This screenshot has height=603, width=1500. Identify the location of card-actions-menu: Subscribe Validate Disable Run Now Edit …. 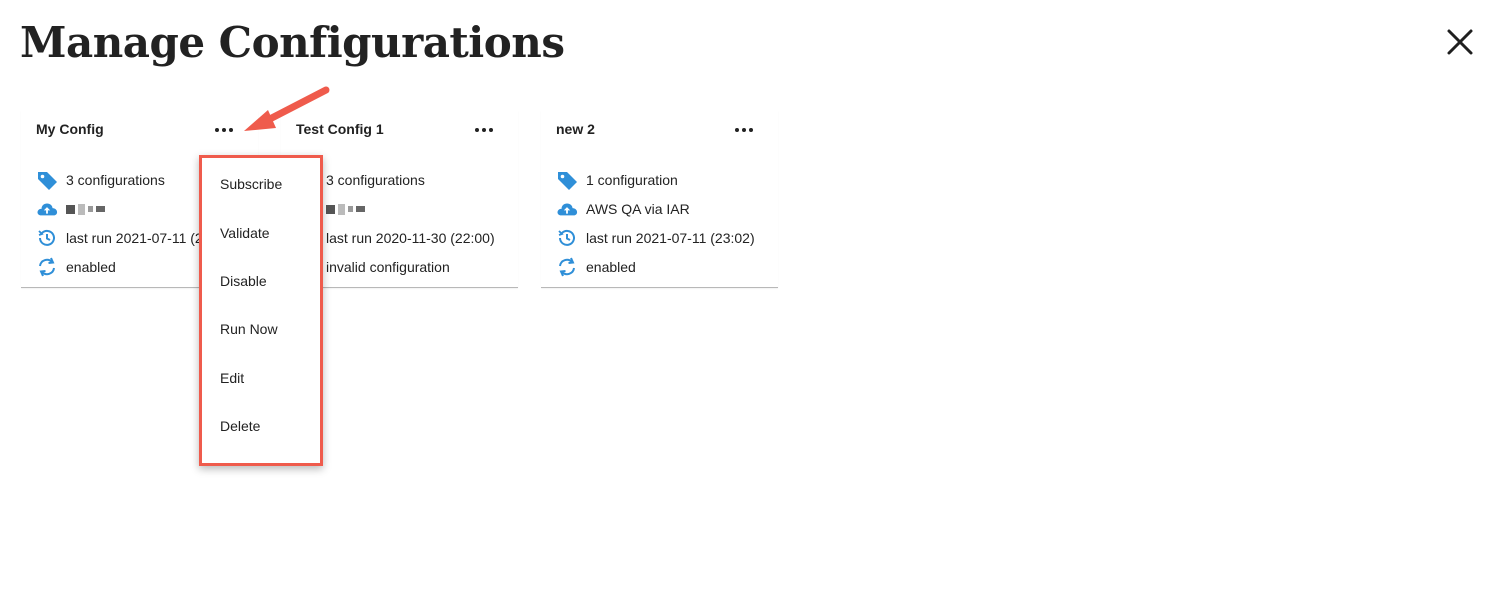
(261, 310).